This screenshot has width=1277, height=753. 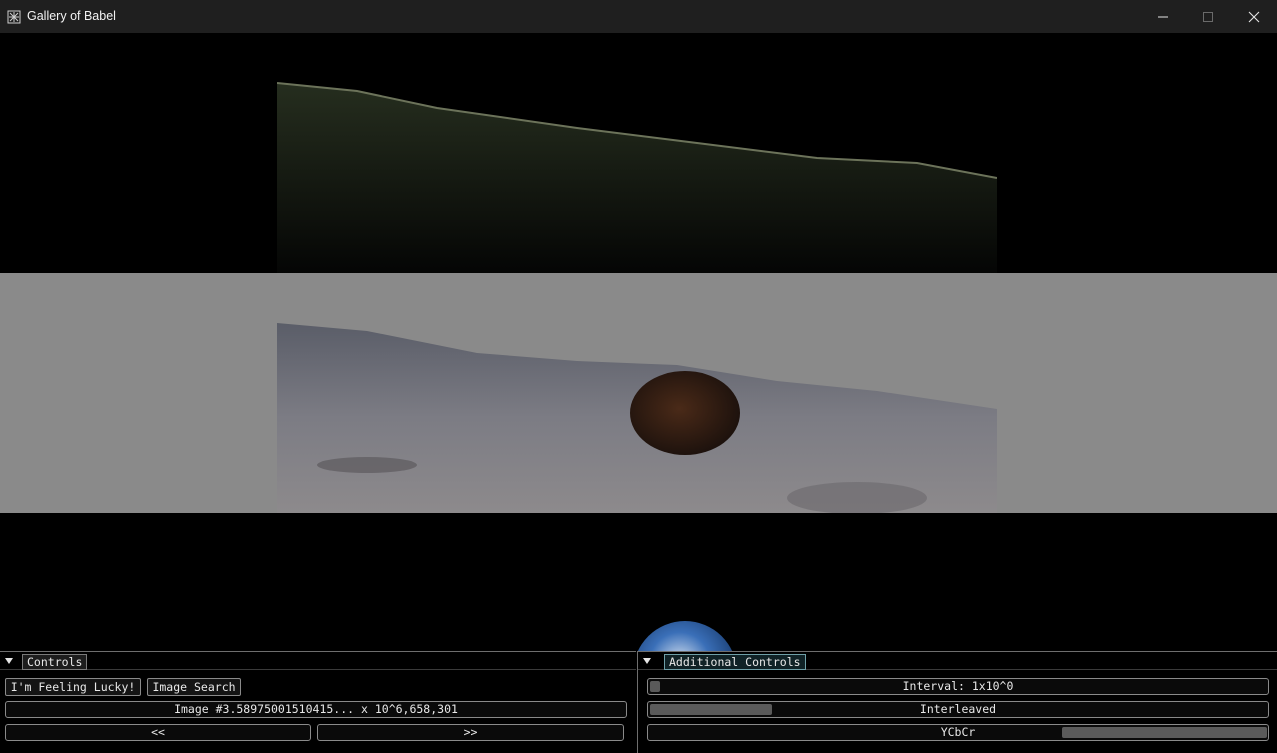 What do you see at coordinates (638, 16) in the screenshot?
I see `title-bar: Gallery of Babel` at bounding box center [638, 16].